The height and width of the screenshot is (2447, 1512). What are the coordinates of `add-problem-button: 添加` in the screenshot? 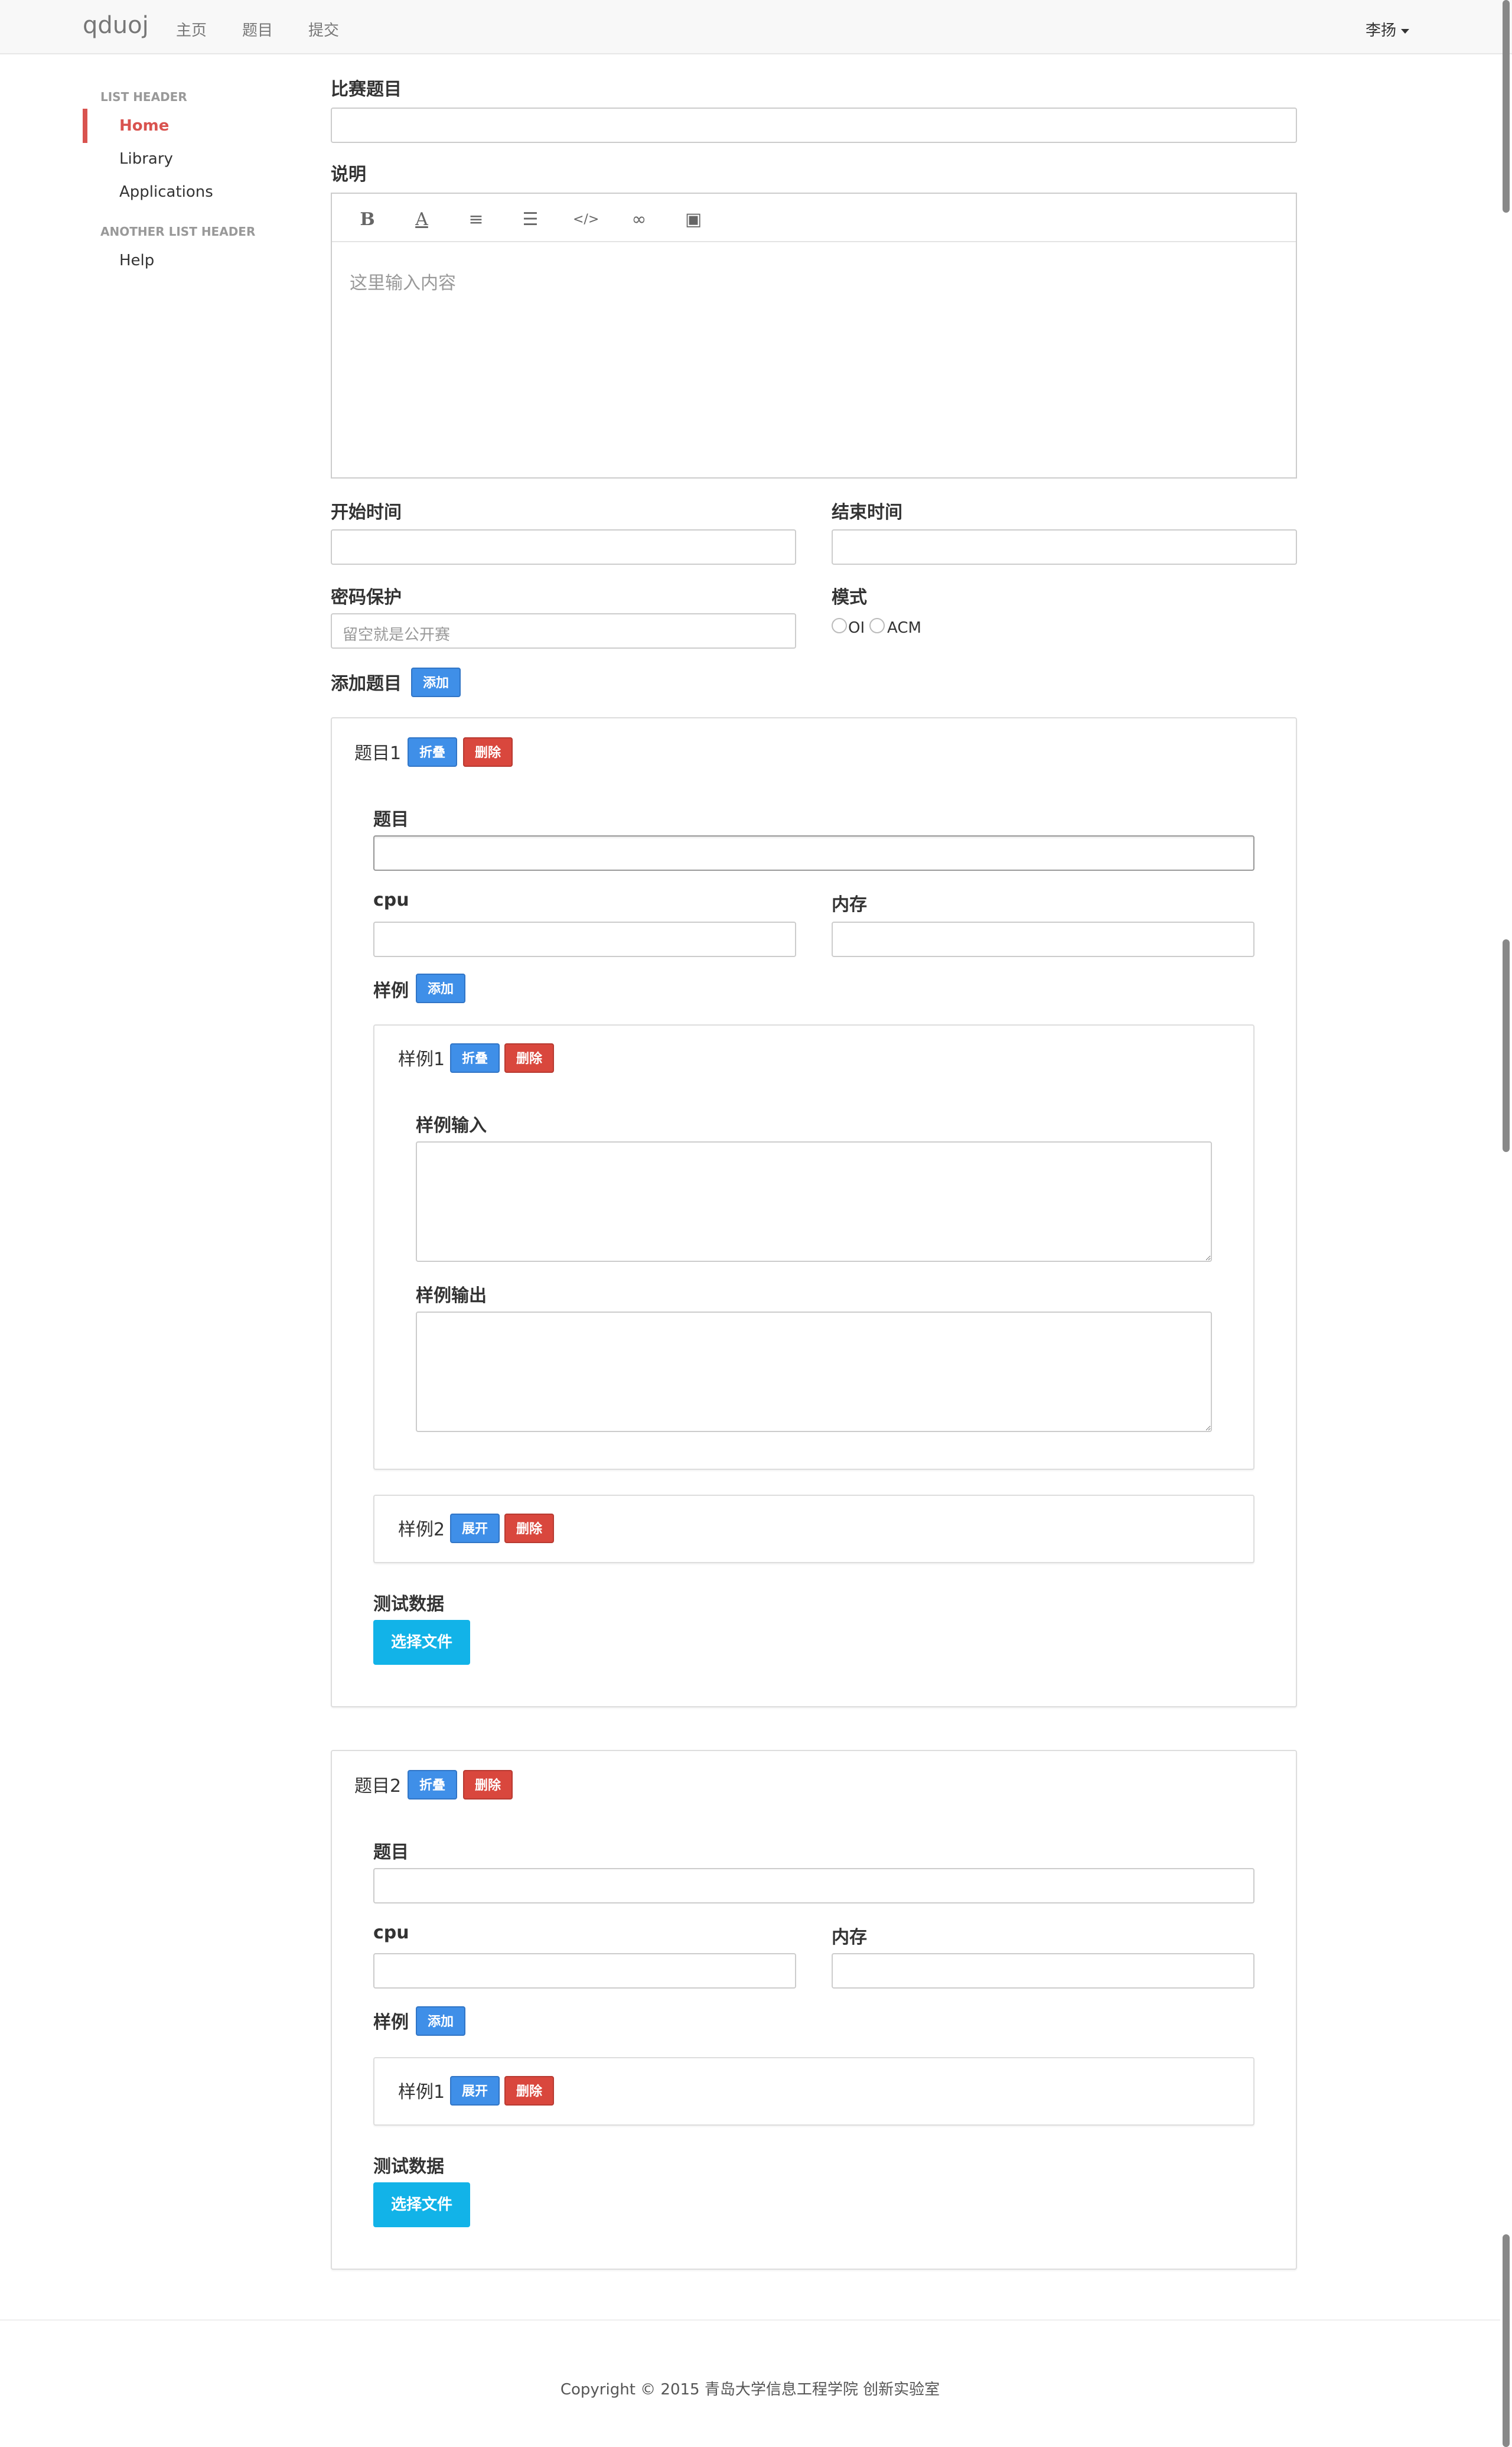 It's located at (436, 682).